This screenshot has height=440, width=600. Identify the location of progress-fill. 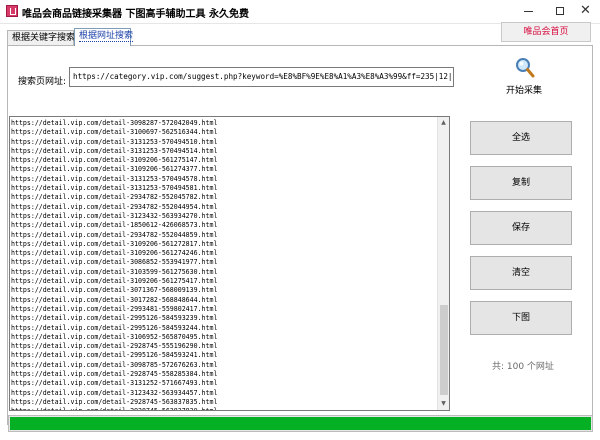
(300, 423).